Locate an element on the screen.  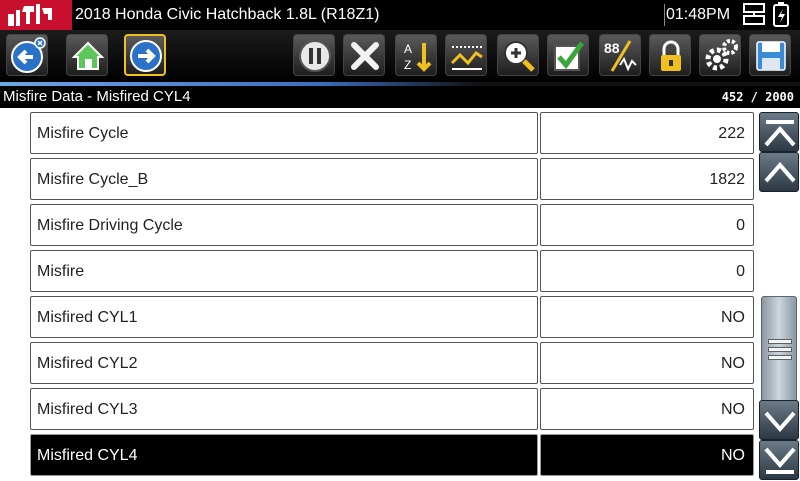
pause-button is located at coordinates (314, 55).